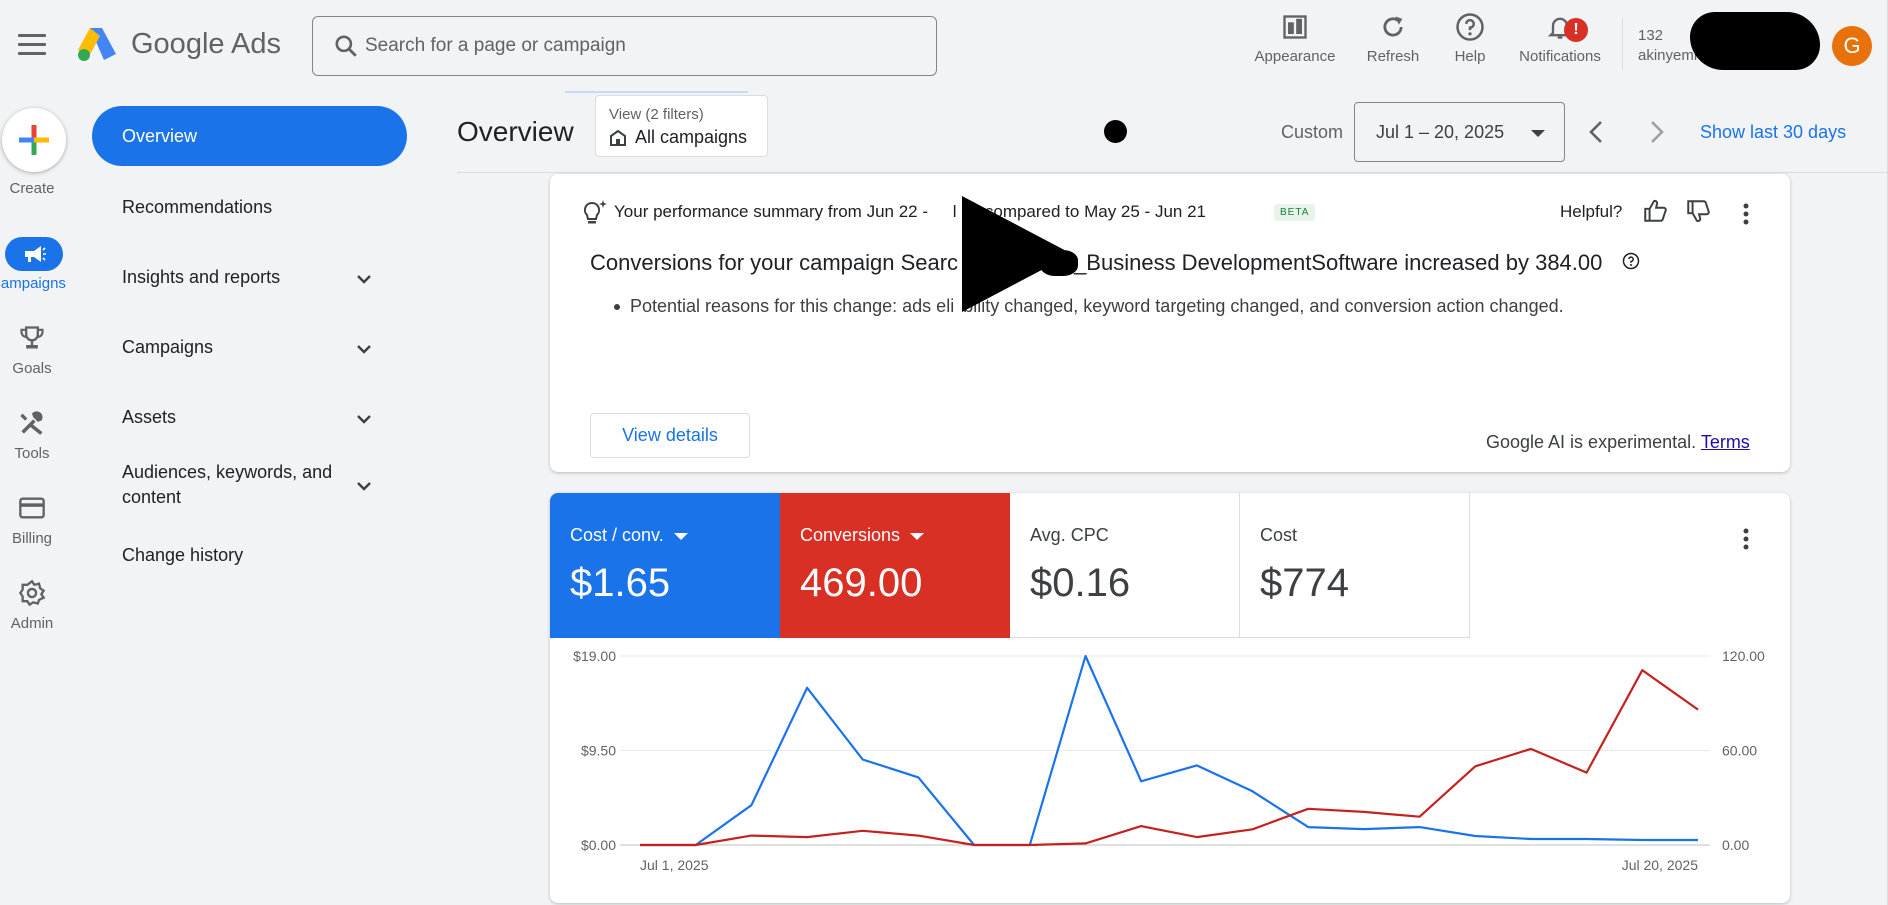 The width and height of the screenshot is (1888, 905). Describe the element at coordinates (249, 350) in the screenshot. I see `nav-item-campaigns: Campaigns` at that location.